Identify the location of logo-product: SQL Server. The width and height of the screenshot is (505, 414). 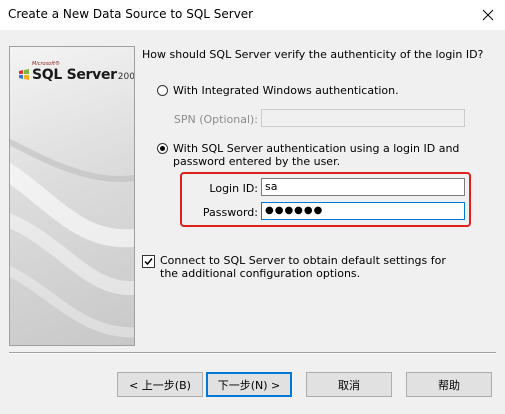
(74, 75).